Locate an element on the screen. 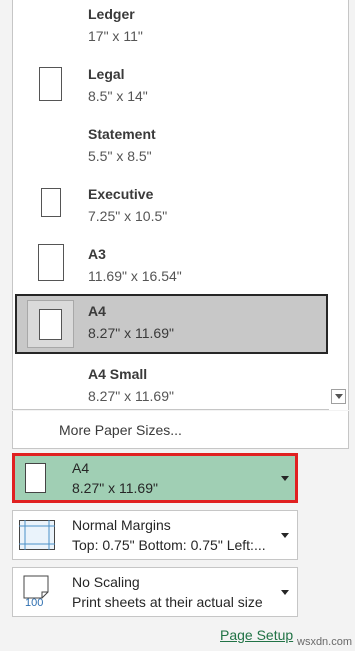 The height and width of the screenshot is (651, 355). paper-size-item-executive: Executive 7.25" x 10.5" is located at coordinates (171, 210).